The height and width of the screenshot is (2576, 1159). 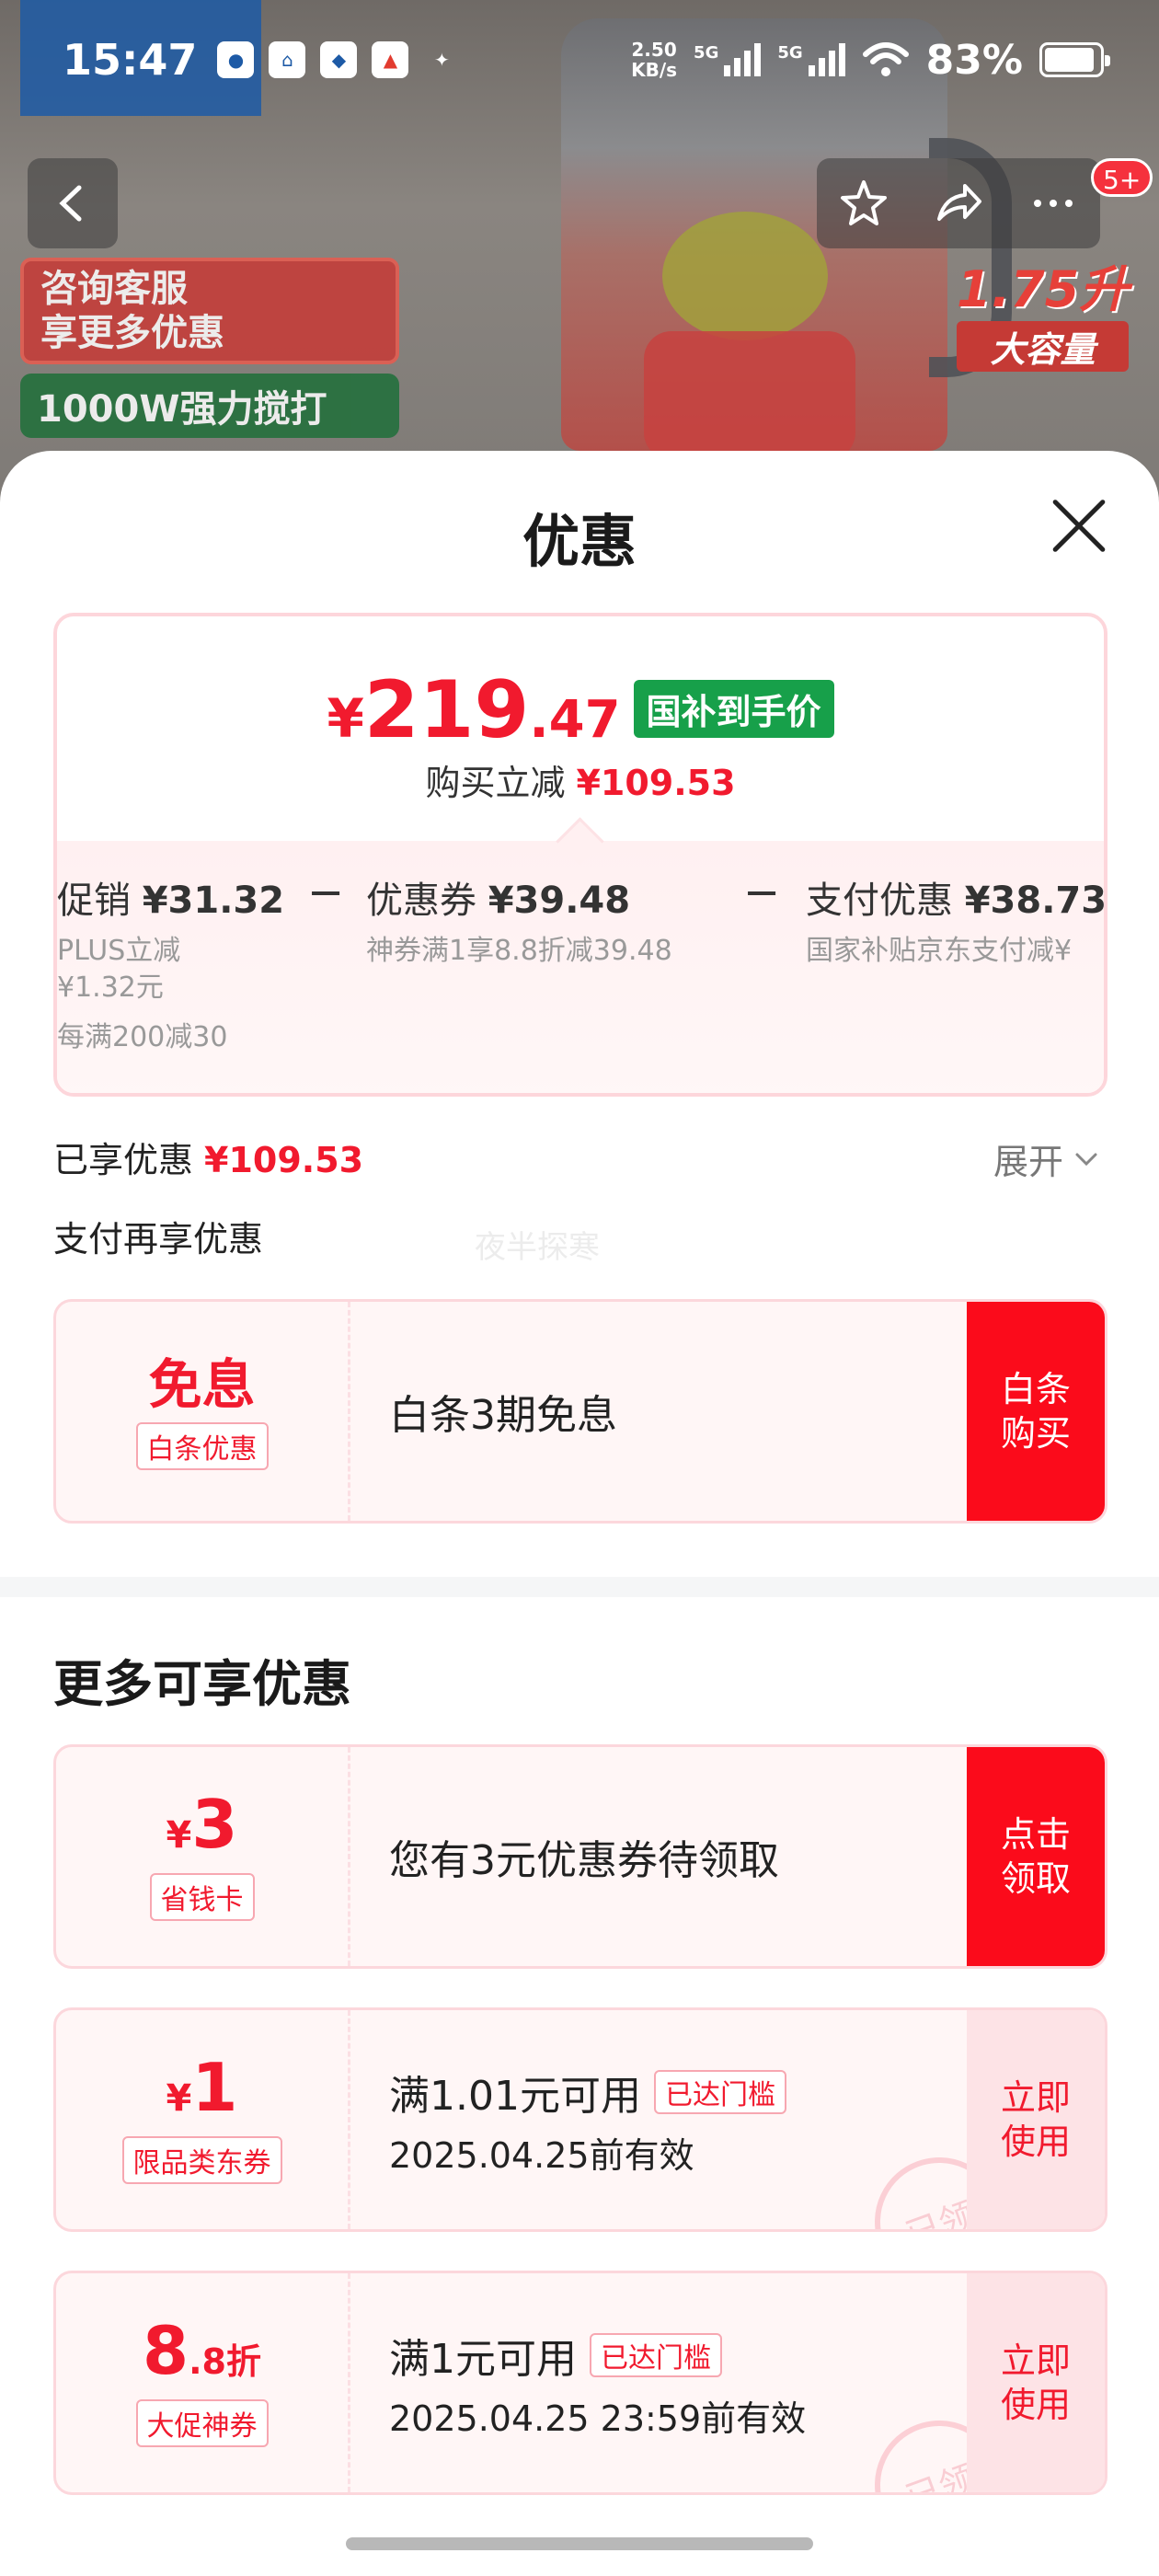 I want to click on coupon-info: 白条3期免息, so click(x=503, y=1411).